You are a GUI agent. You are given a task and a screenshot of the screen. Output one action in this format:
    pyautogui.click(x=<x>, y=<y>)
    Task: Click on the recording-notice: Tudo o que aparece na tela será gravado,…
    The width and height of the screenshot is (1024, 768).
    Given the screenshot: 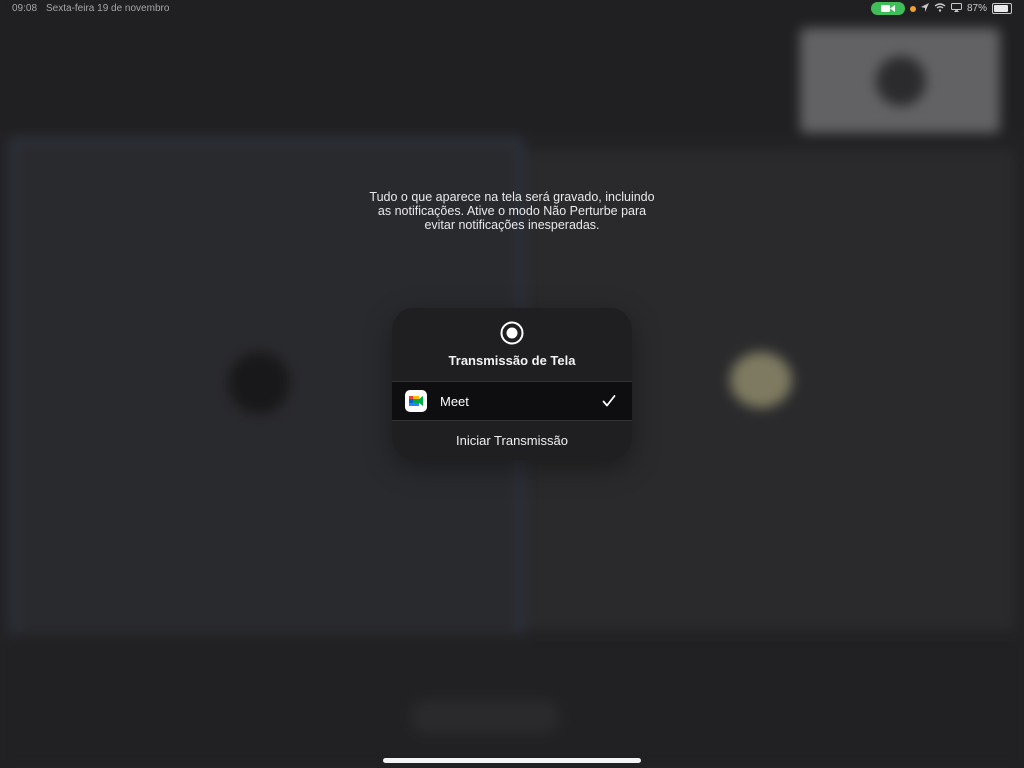 What is the action you would take?
    pyautogui.click(x=512, y=211)
    